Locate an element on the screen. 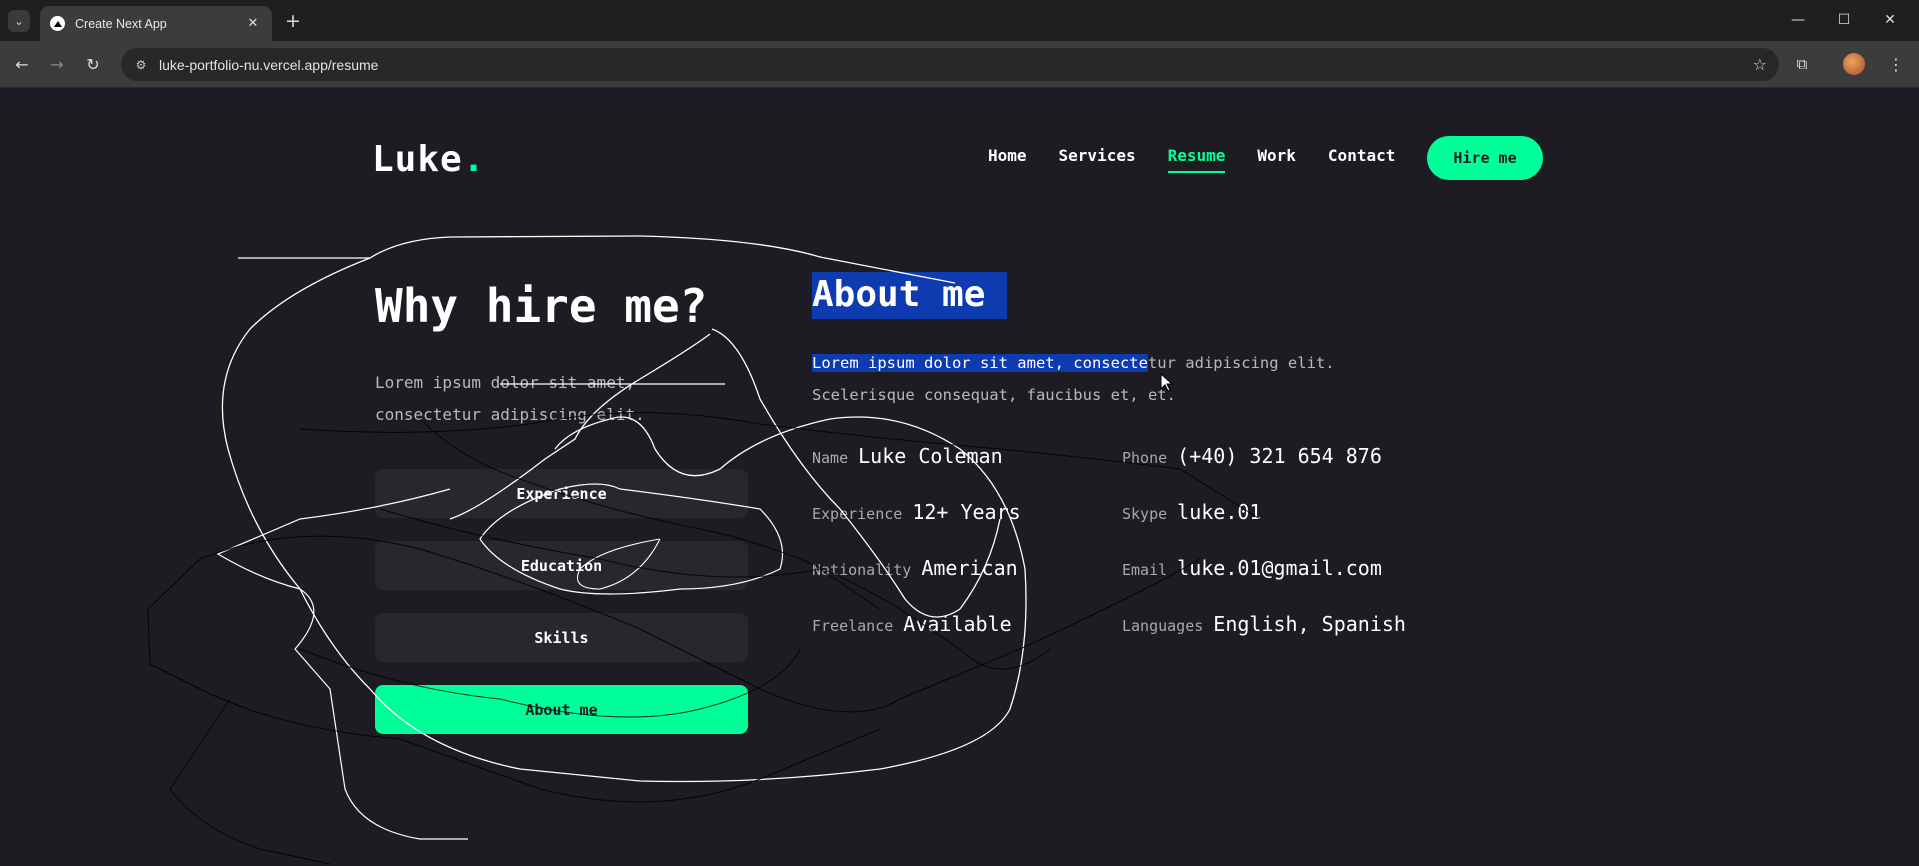 This screenshot has height=866, width=1919. info-value: American is located at coordinates (969, 568).